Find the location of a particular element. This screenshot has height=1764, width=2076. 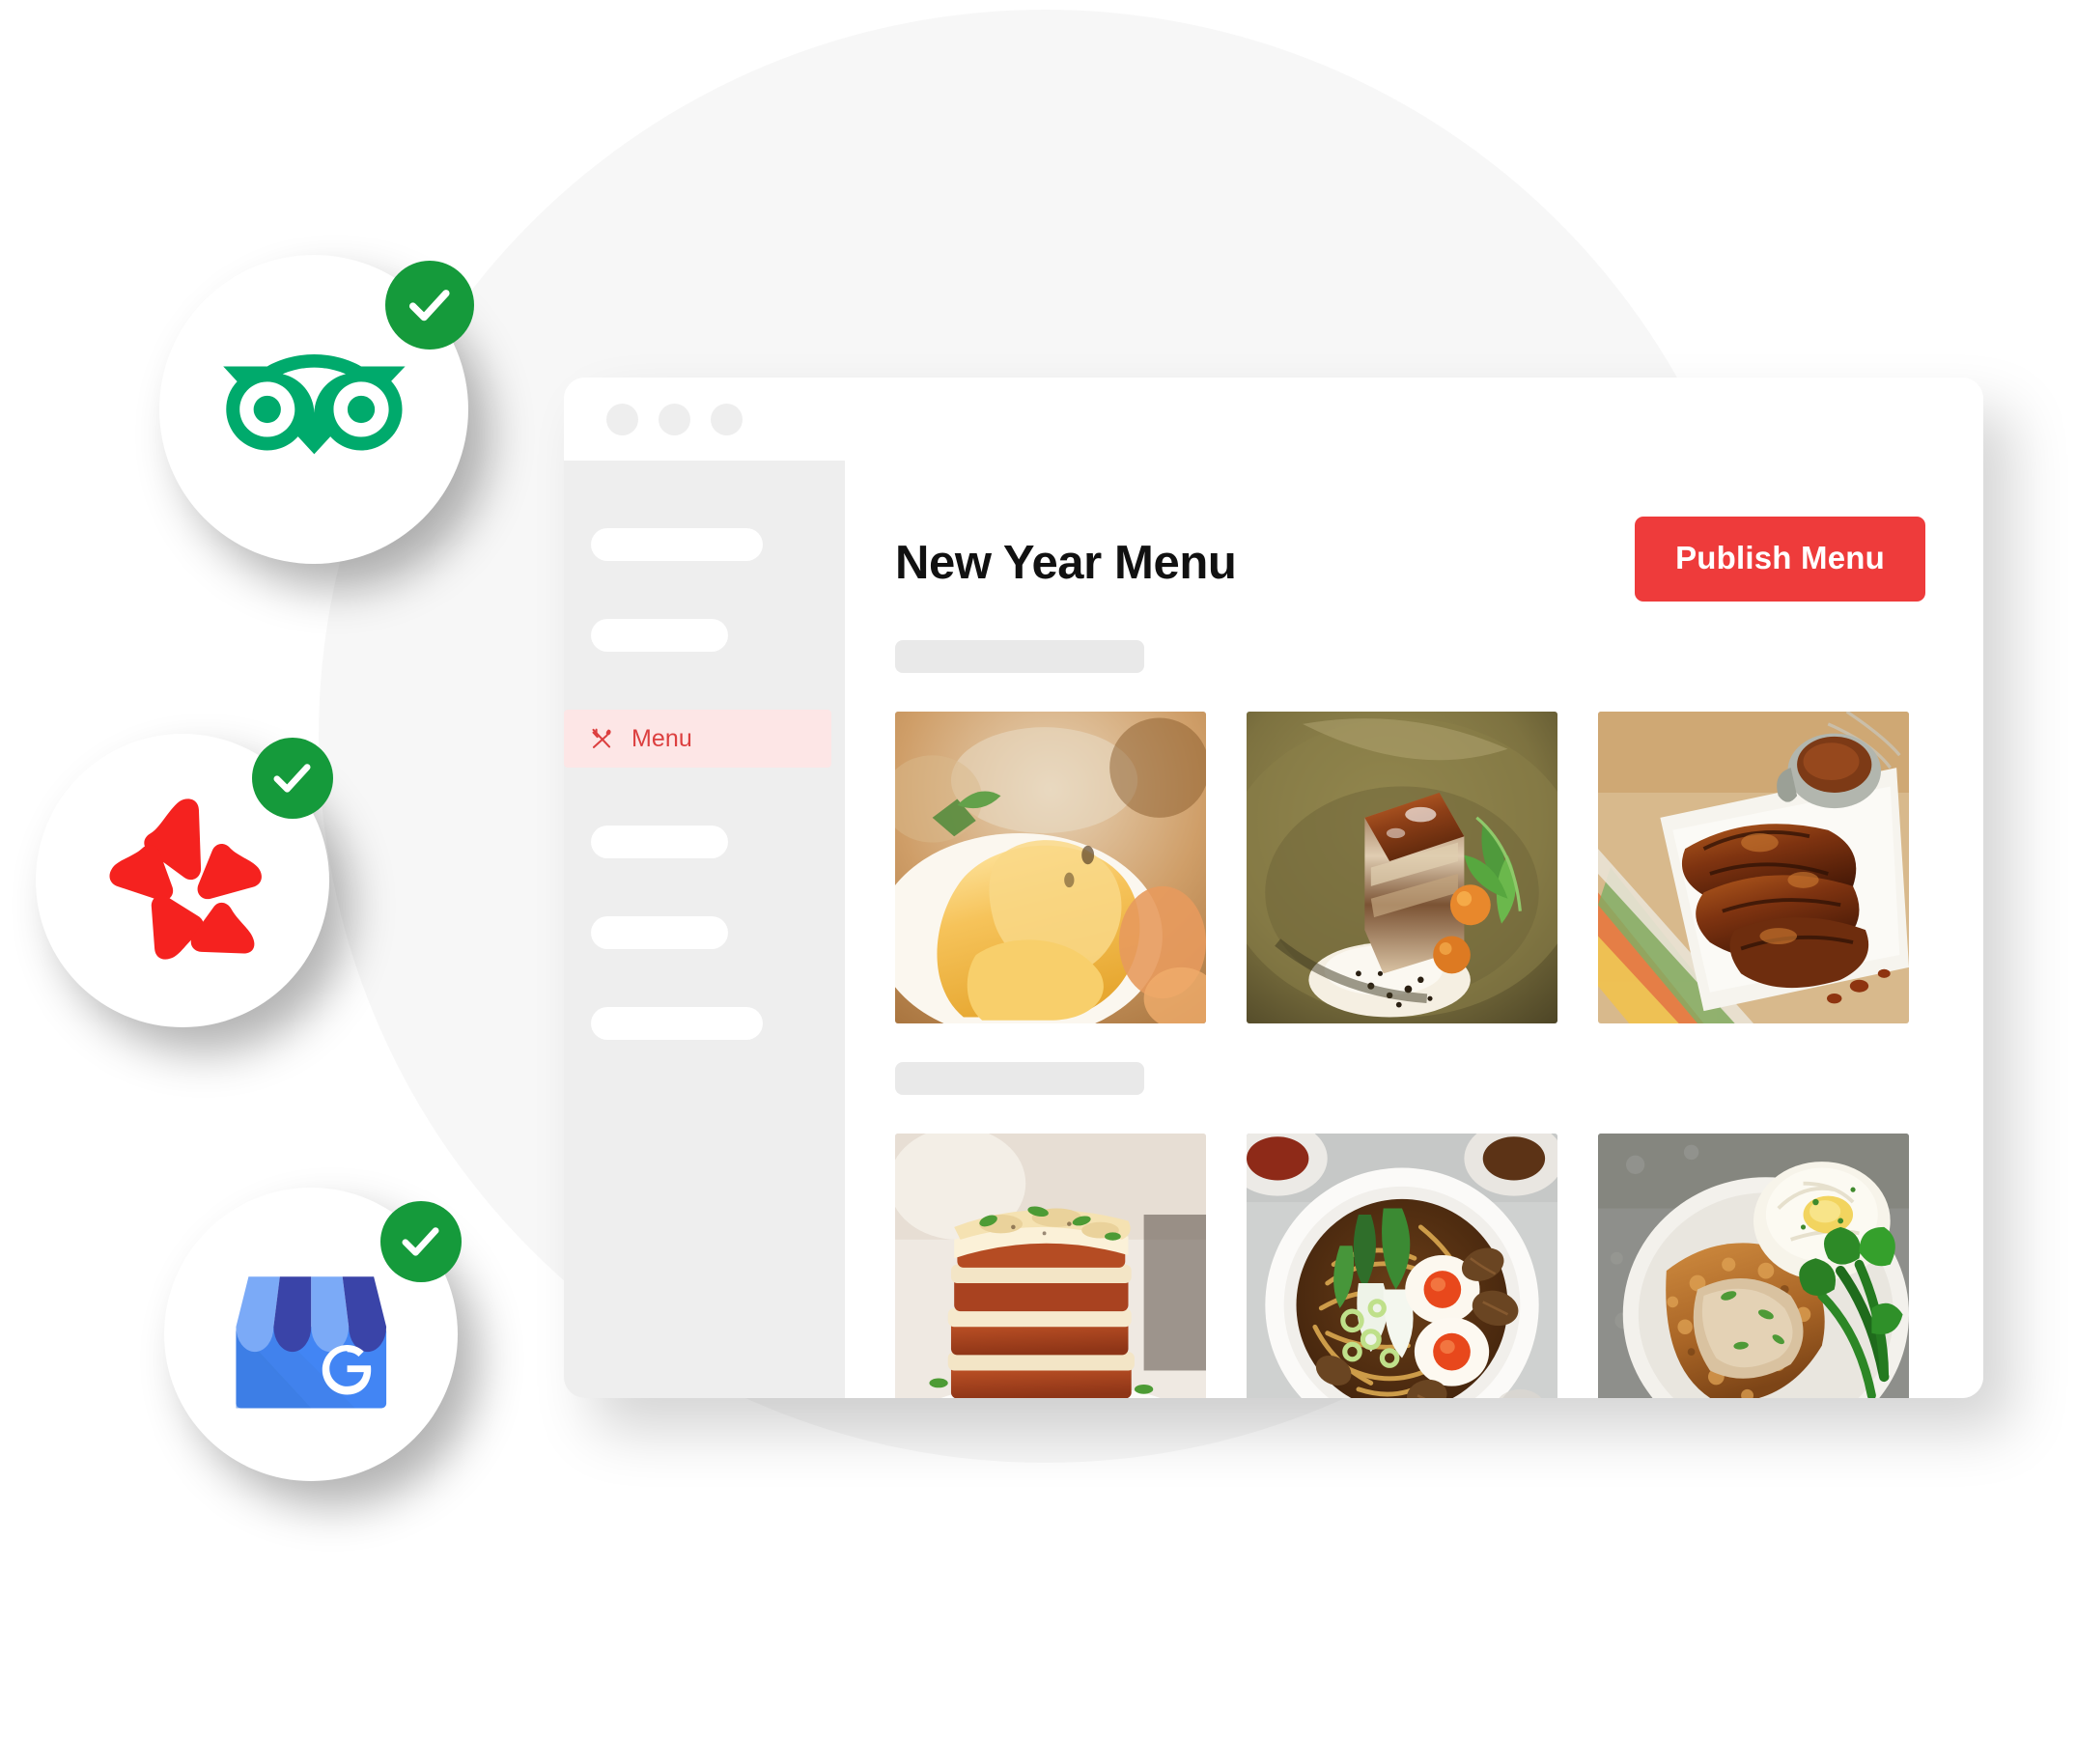

tripadvisor-owl-icon is located at coordinates (314, 410).